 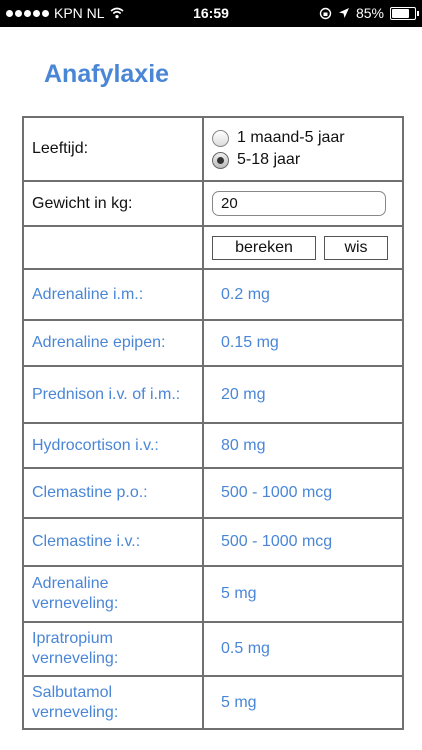 I want to click on age-option-young: 1 maand-5 jaar, so click(x=303, y=138).